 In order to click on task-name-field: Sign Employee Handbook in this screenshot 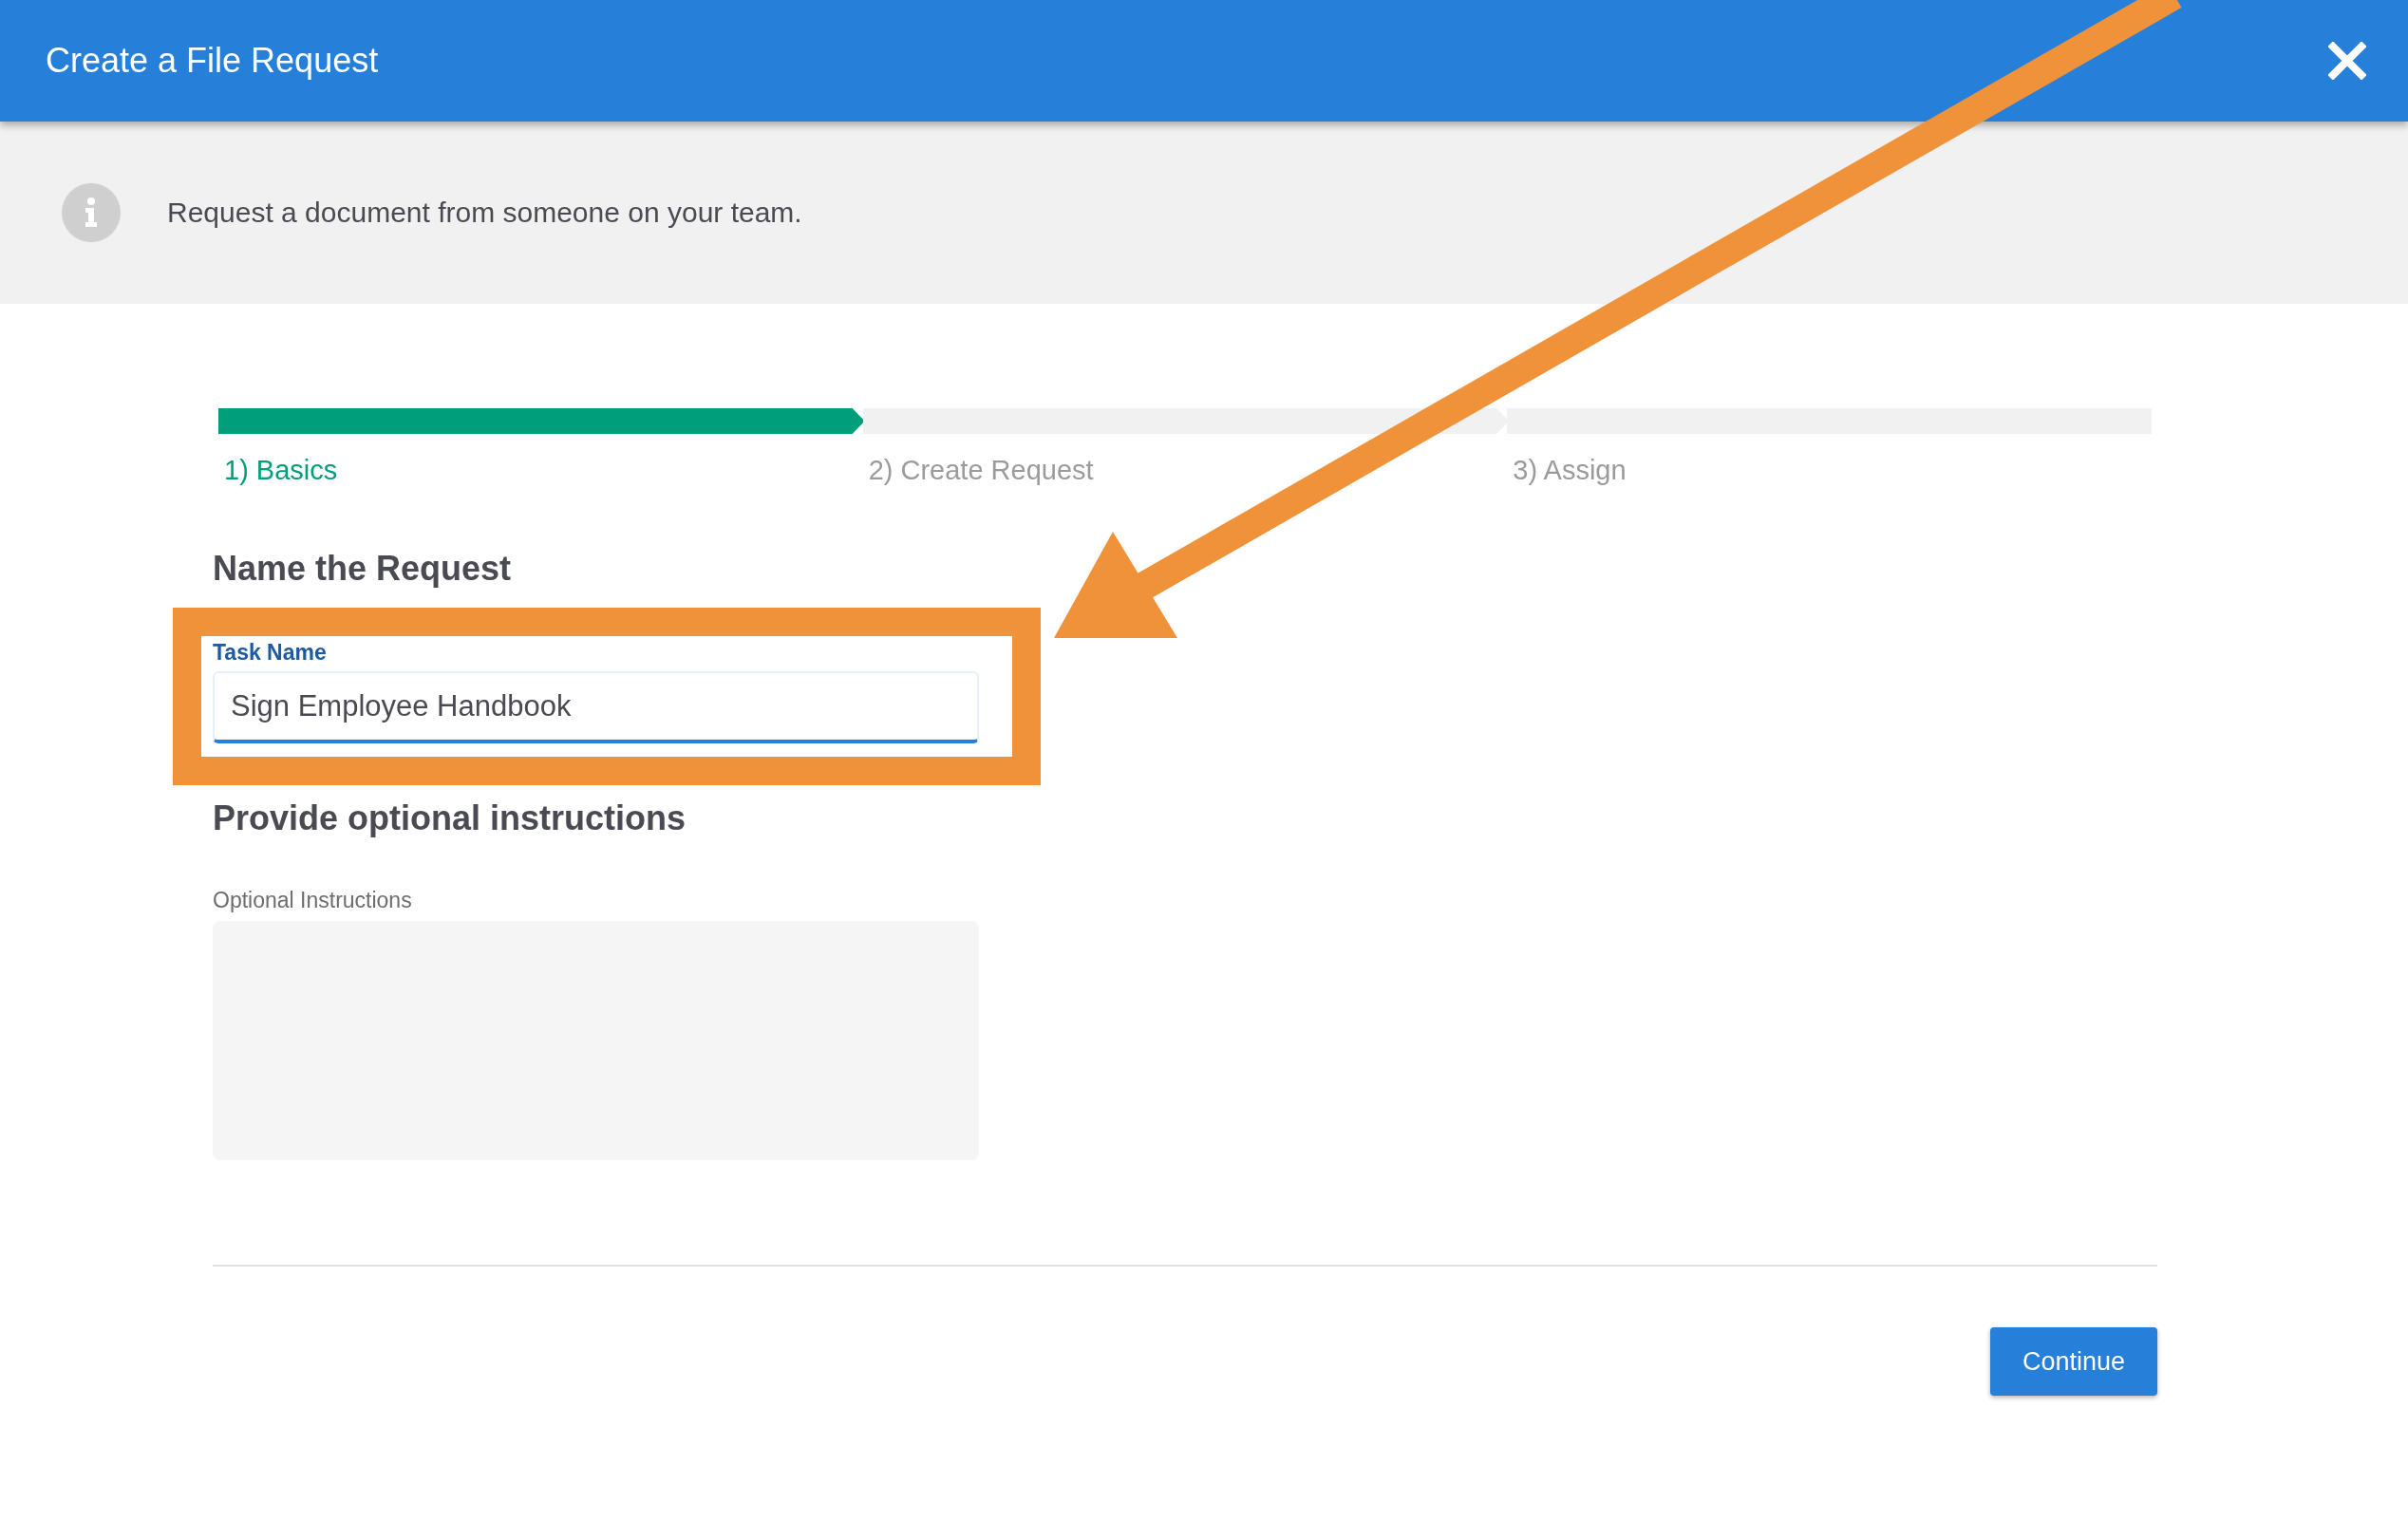, I will do `click(596, 707)`.